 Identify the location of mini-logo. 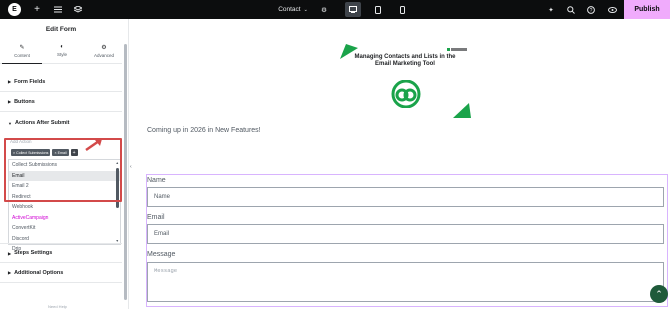
(457, 49).